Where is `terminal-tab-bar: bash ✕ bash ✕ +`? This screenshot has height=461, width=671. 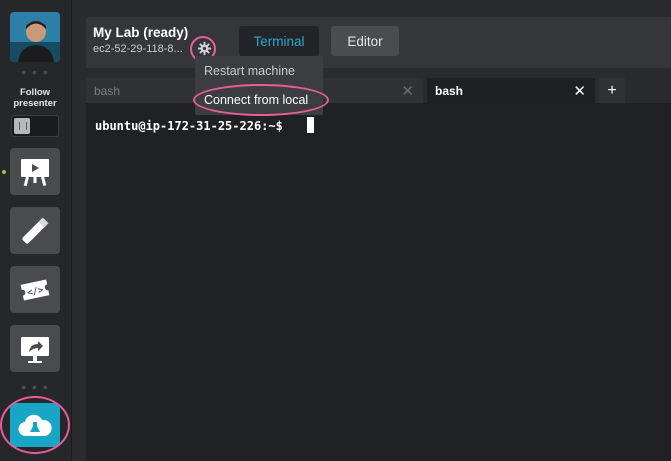
terminal-tab-bar: bash ✕ bash ✕ + is located at coordinates (378, 90).